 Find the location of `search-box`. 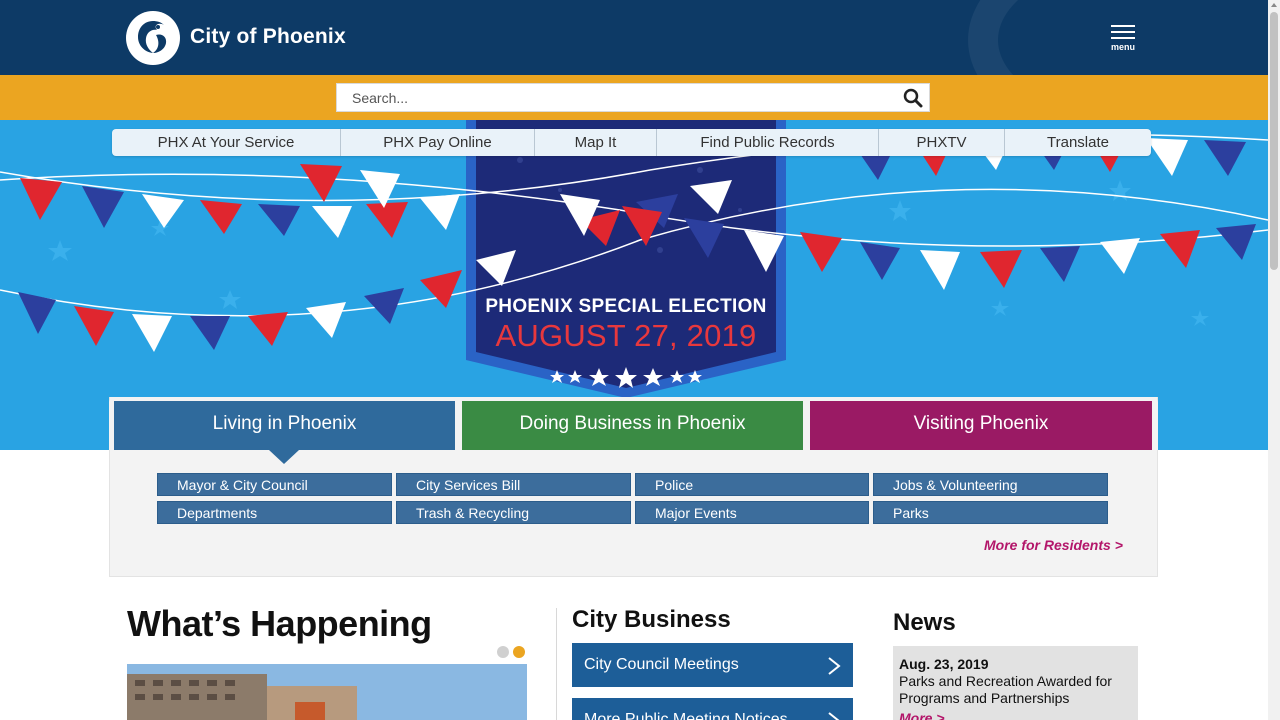

search-box is located at coordinates (633, 97).